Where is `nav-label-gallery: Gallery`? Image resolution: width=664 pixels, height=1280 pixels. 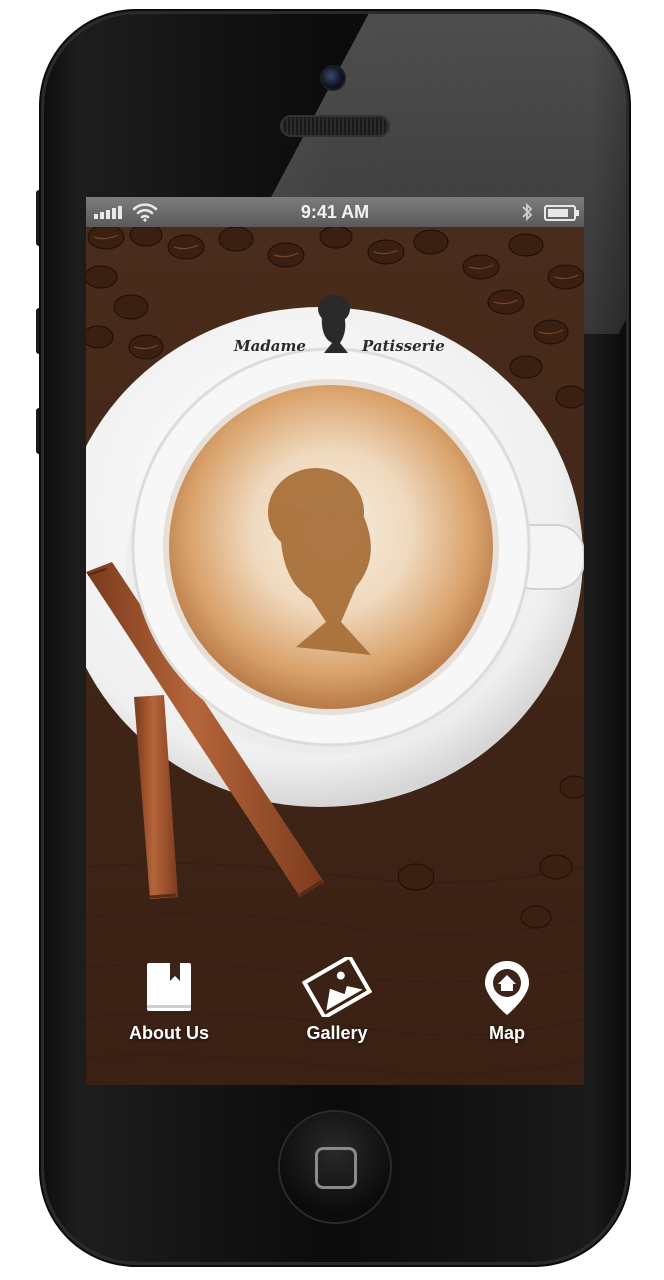
nav-label-gallery: Gallery is located at coordinates (337, 1033).